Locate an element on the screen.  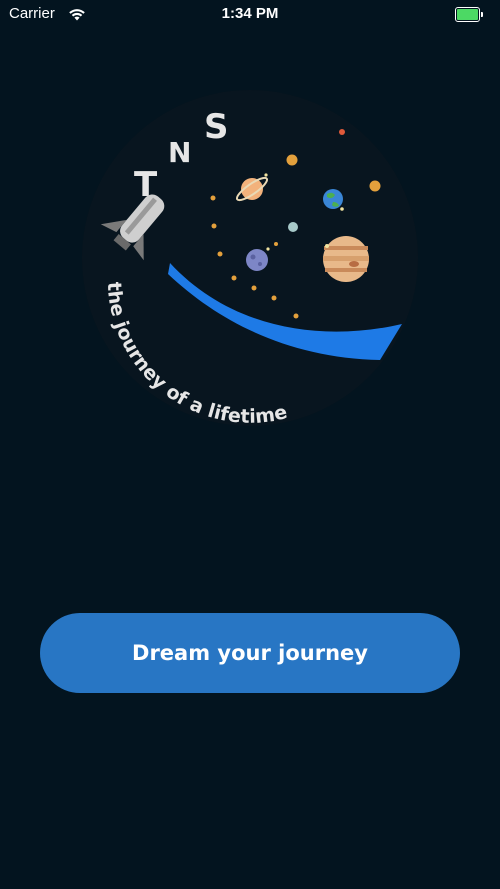
status-time: 1:34 PM is located at coordinates (250, 13).